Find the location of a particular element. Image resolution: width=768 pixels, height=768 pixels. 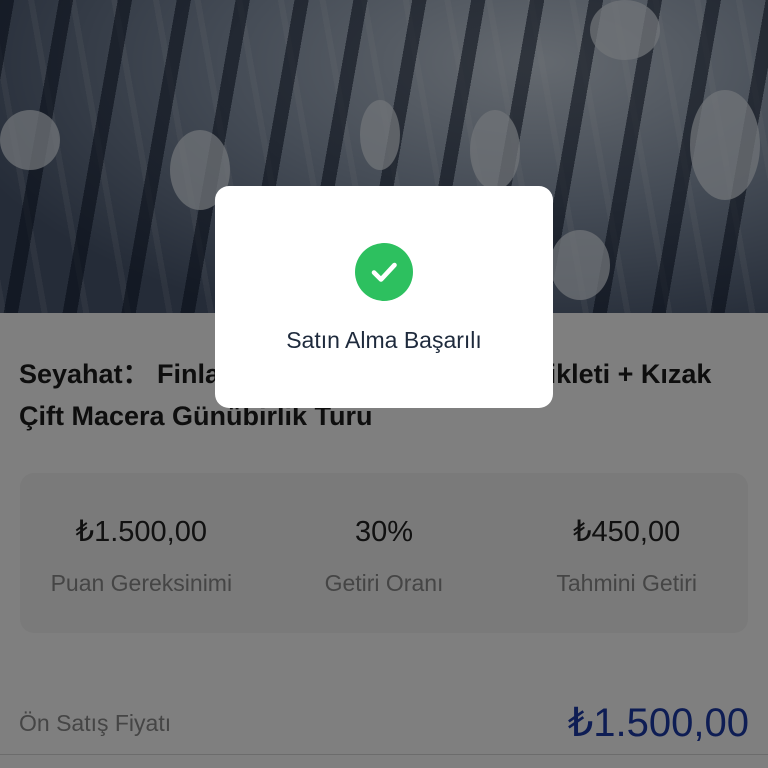

toast-message: Satın Alma Başarılı is located at coordinates (384, 340).